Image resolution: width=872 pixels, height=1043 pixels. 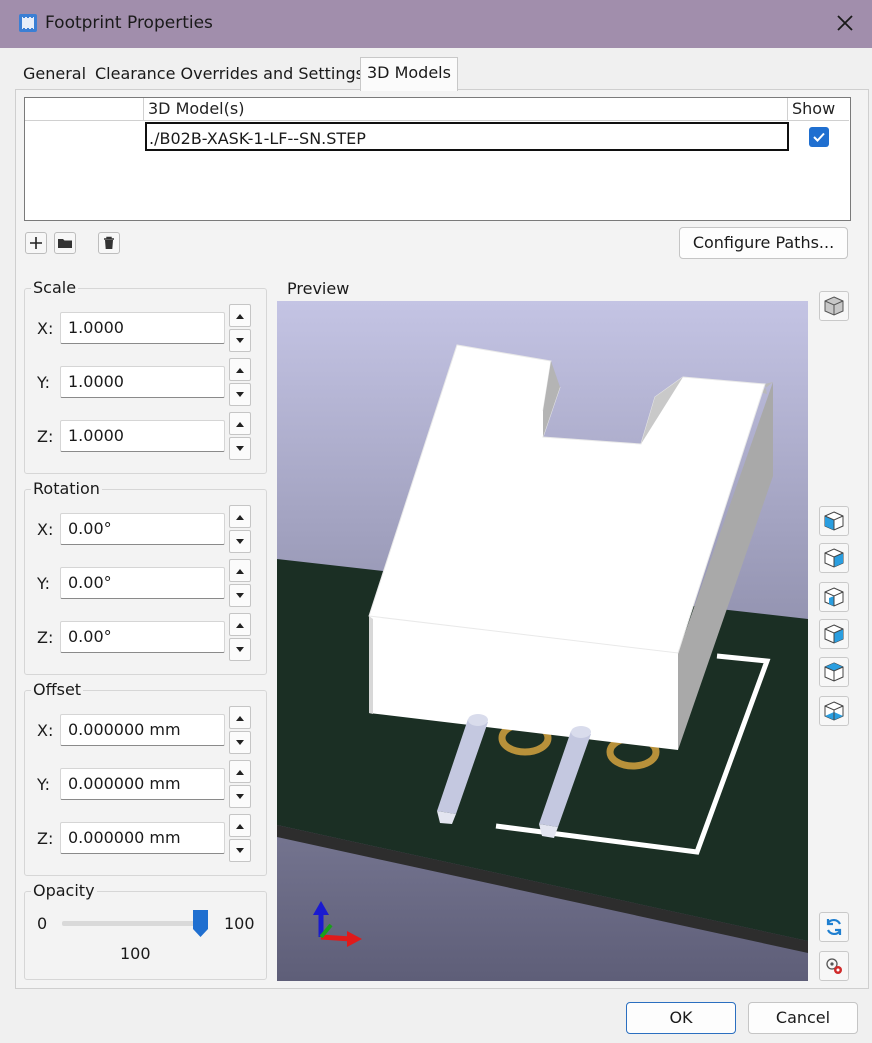 I want to click on rotation-z-up, so click(x=240, y=624).